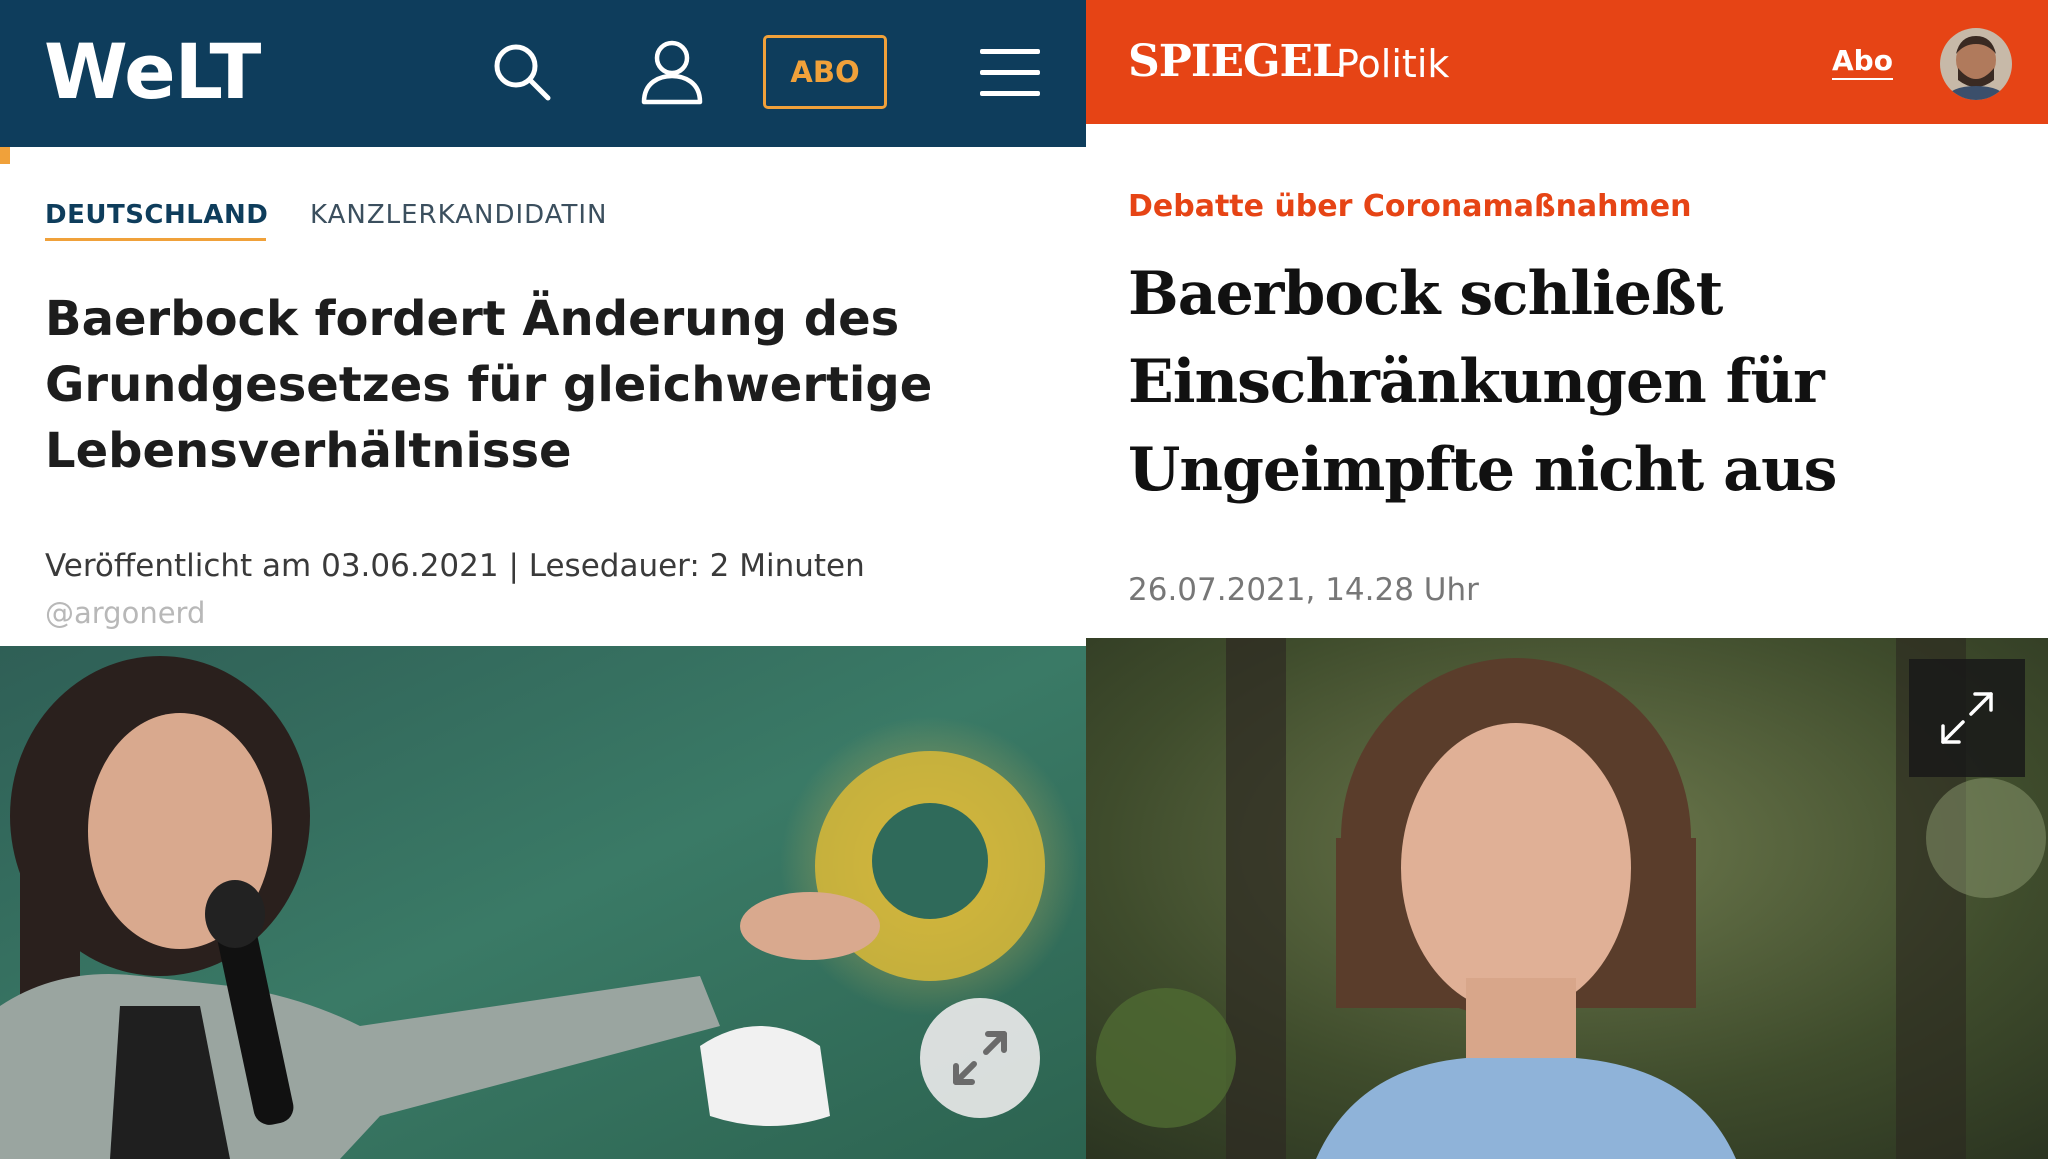 The image size is (2048, 1159). Describe the element at coordinates (1010, 73) in the screenshot. I see `menu-icon` at that location.